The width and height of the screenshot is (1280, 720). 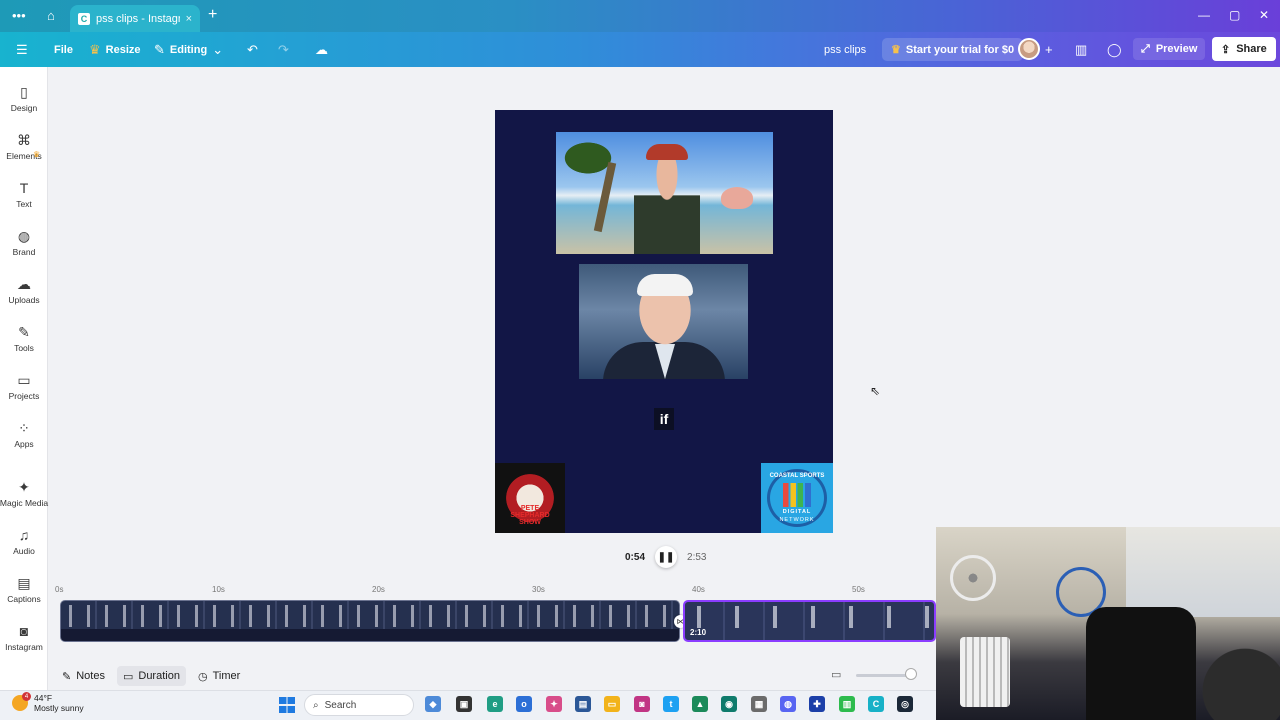 I want to click on magic-media-icon: ✦, so click(x=24, y=486).